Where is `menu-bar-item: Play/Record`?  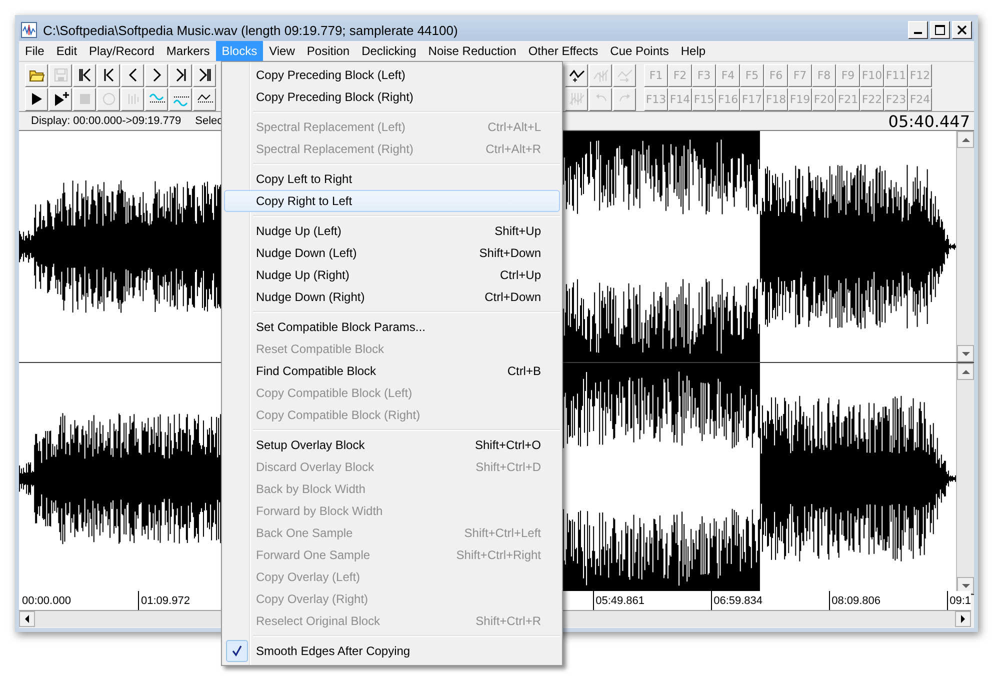 menu-bar-item: Play/Record is located at coordinates (121, 51).